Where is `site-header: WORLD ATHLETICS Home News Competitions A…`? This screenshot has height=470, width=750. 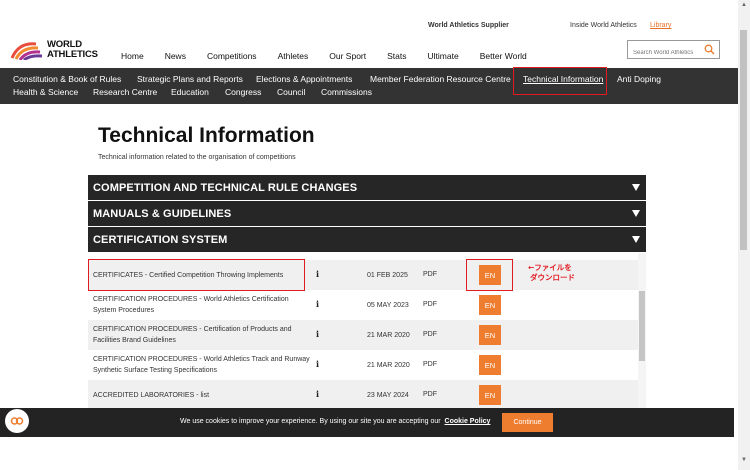 site-header: WORLD ATHLETICS Home News Competitions A… is located at coordinates (369, 50).